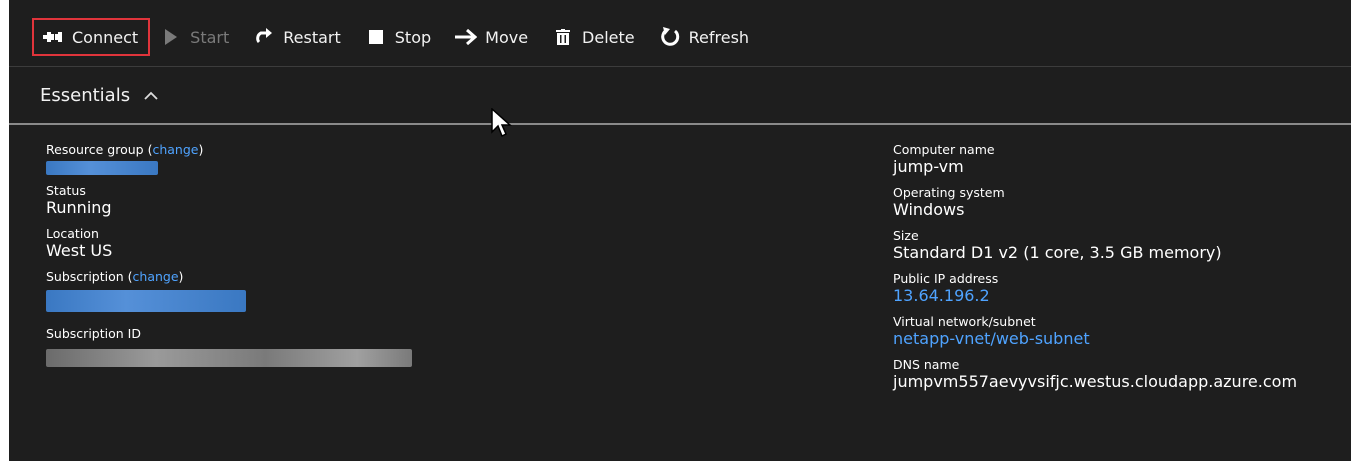  What do you see at coordinates (926, 364) in the screenshot?
I see `dns-label: DNS name` at bounding box center [926, 364].